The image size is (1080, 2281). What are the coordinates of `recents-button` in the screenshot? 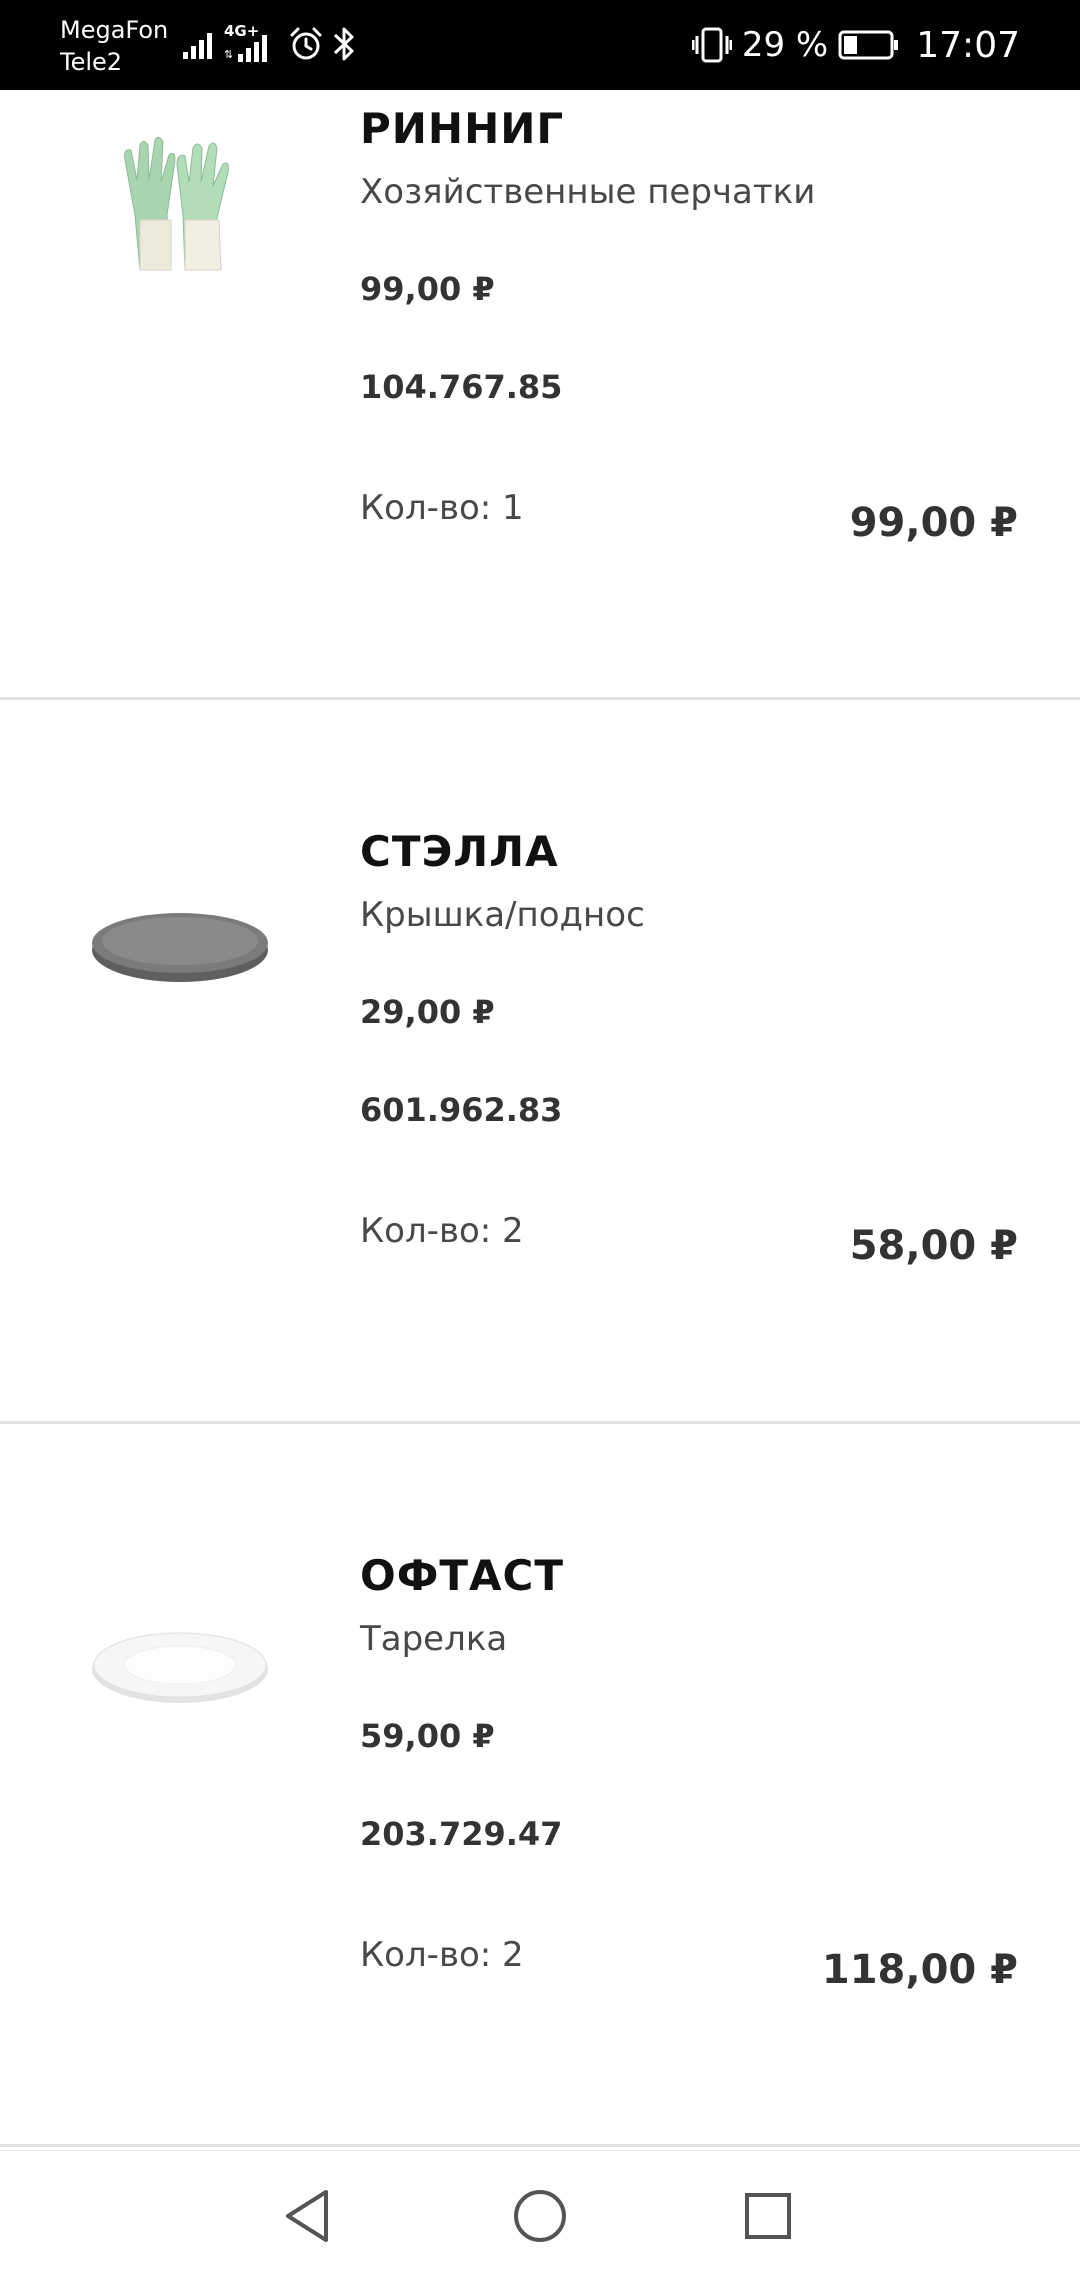 It's located at (768, 2216).